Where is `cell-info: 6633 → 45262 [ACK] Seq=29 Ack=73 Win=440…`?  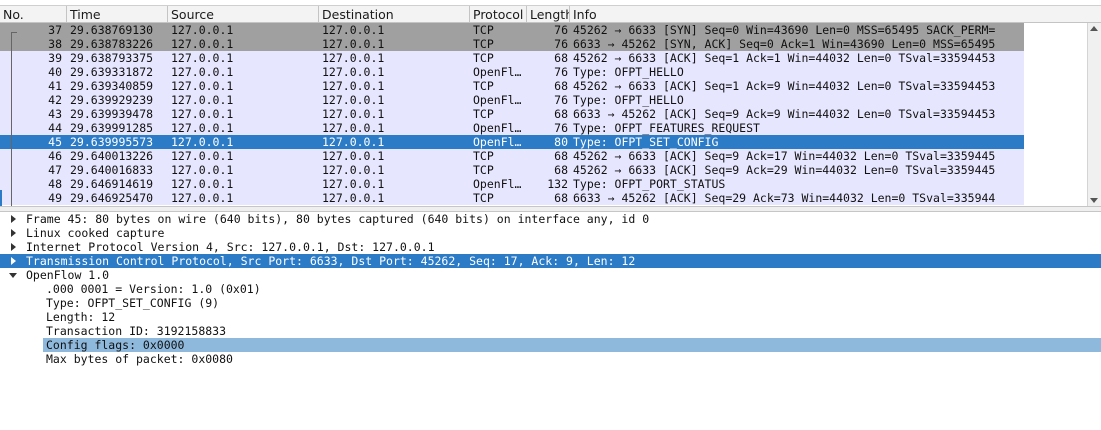 cell-info: 6633 → 45262 [ACK] Seq=29 Ack=73 Win=440… is located at coordinates (784, 198).